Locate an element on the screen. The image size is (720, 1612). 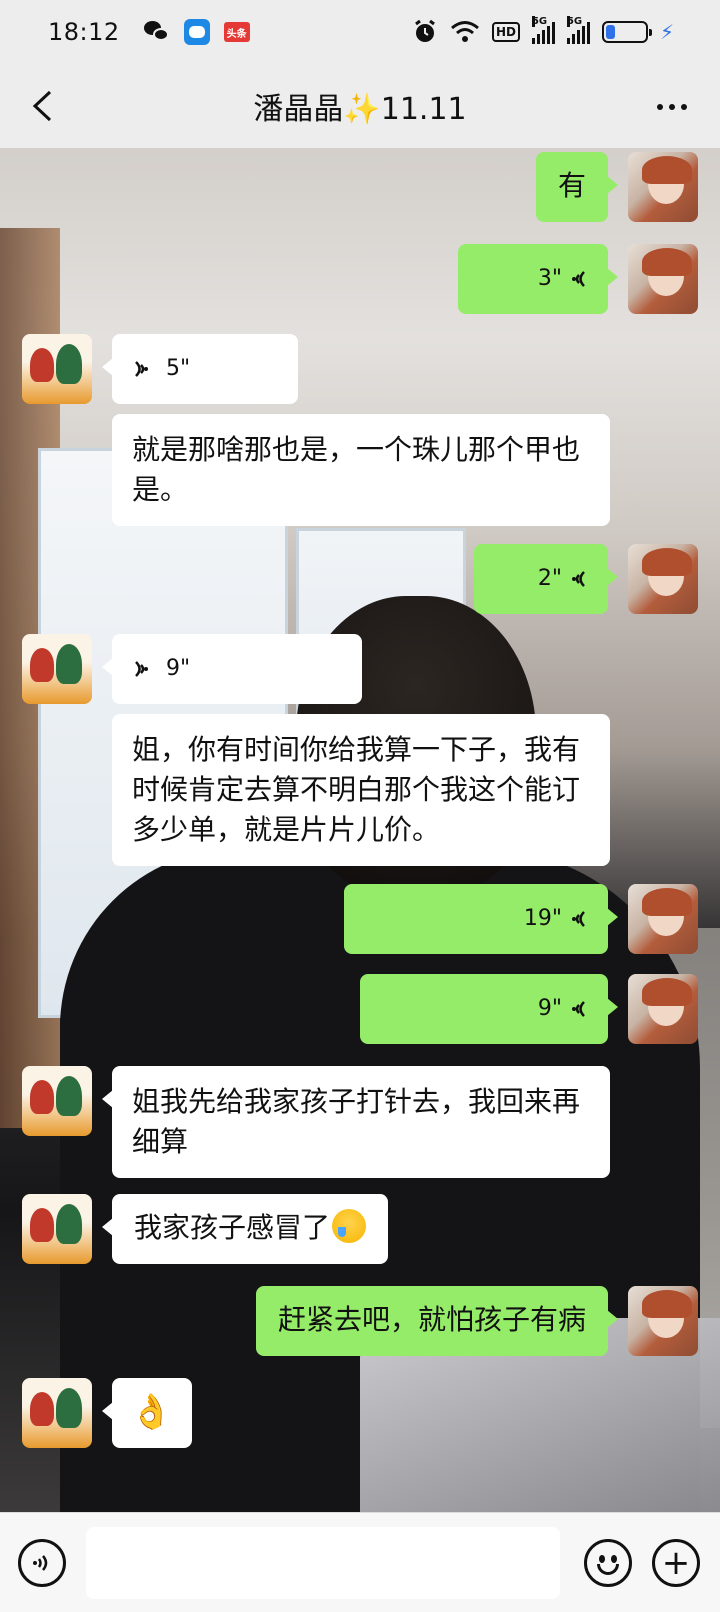
emoji-icon is located at coordinates (608, 1569).